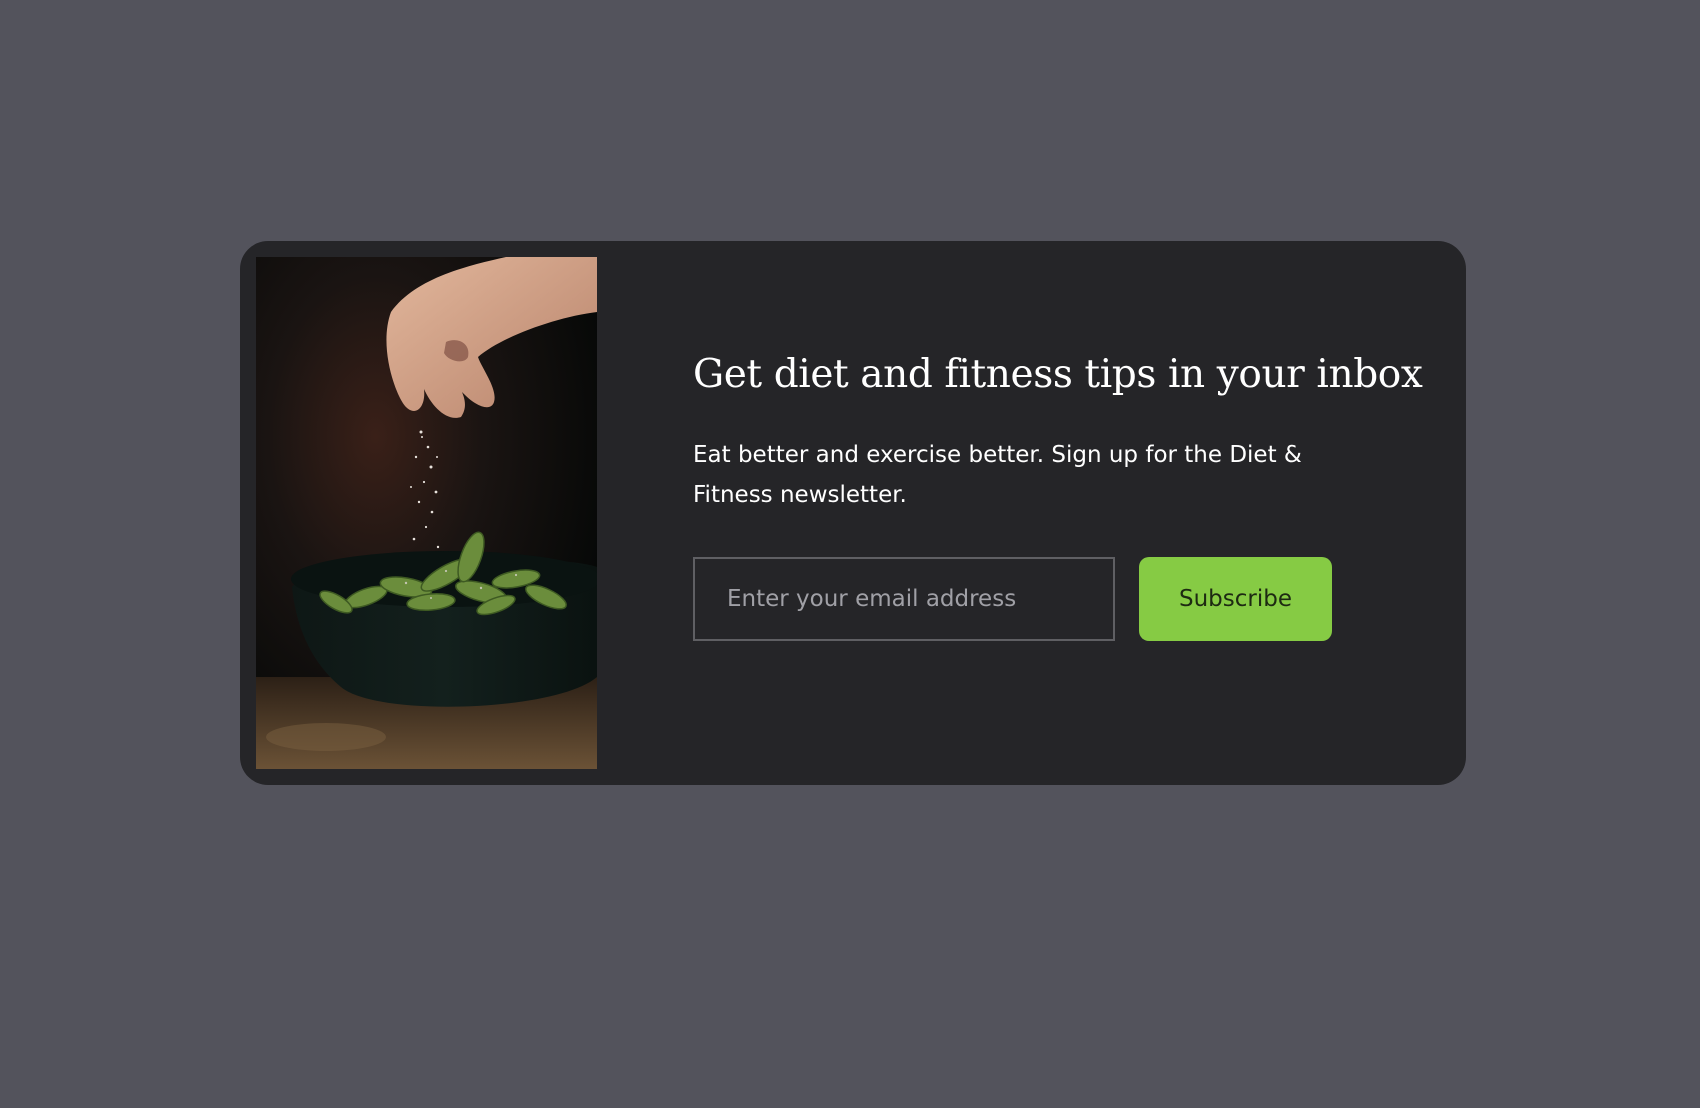 The width and height of the screenshot is (1700, 1108). I want to click on subscribe-form: Subscribe, so click(1043, 599).